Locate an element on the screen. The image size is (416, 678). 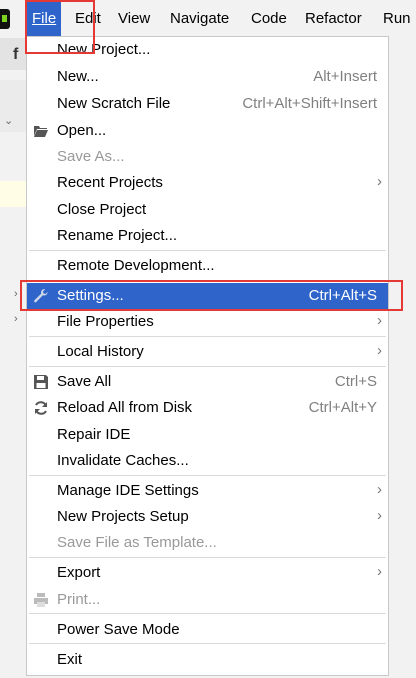
reload-icon is located at coordinates (41, 408).